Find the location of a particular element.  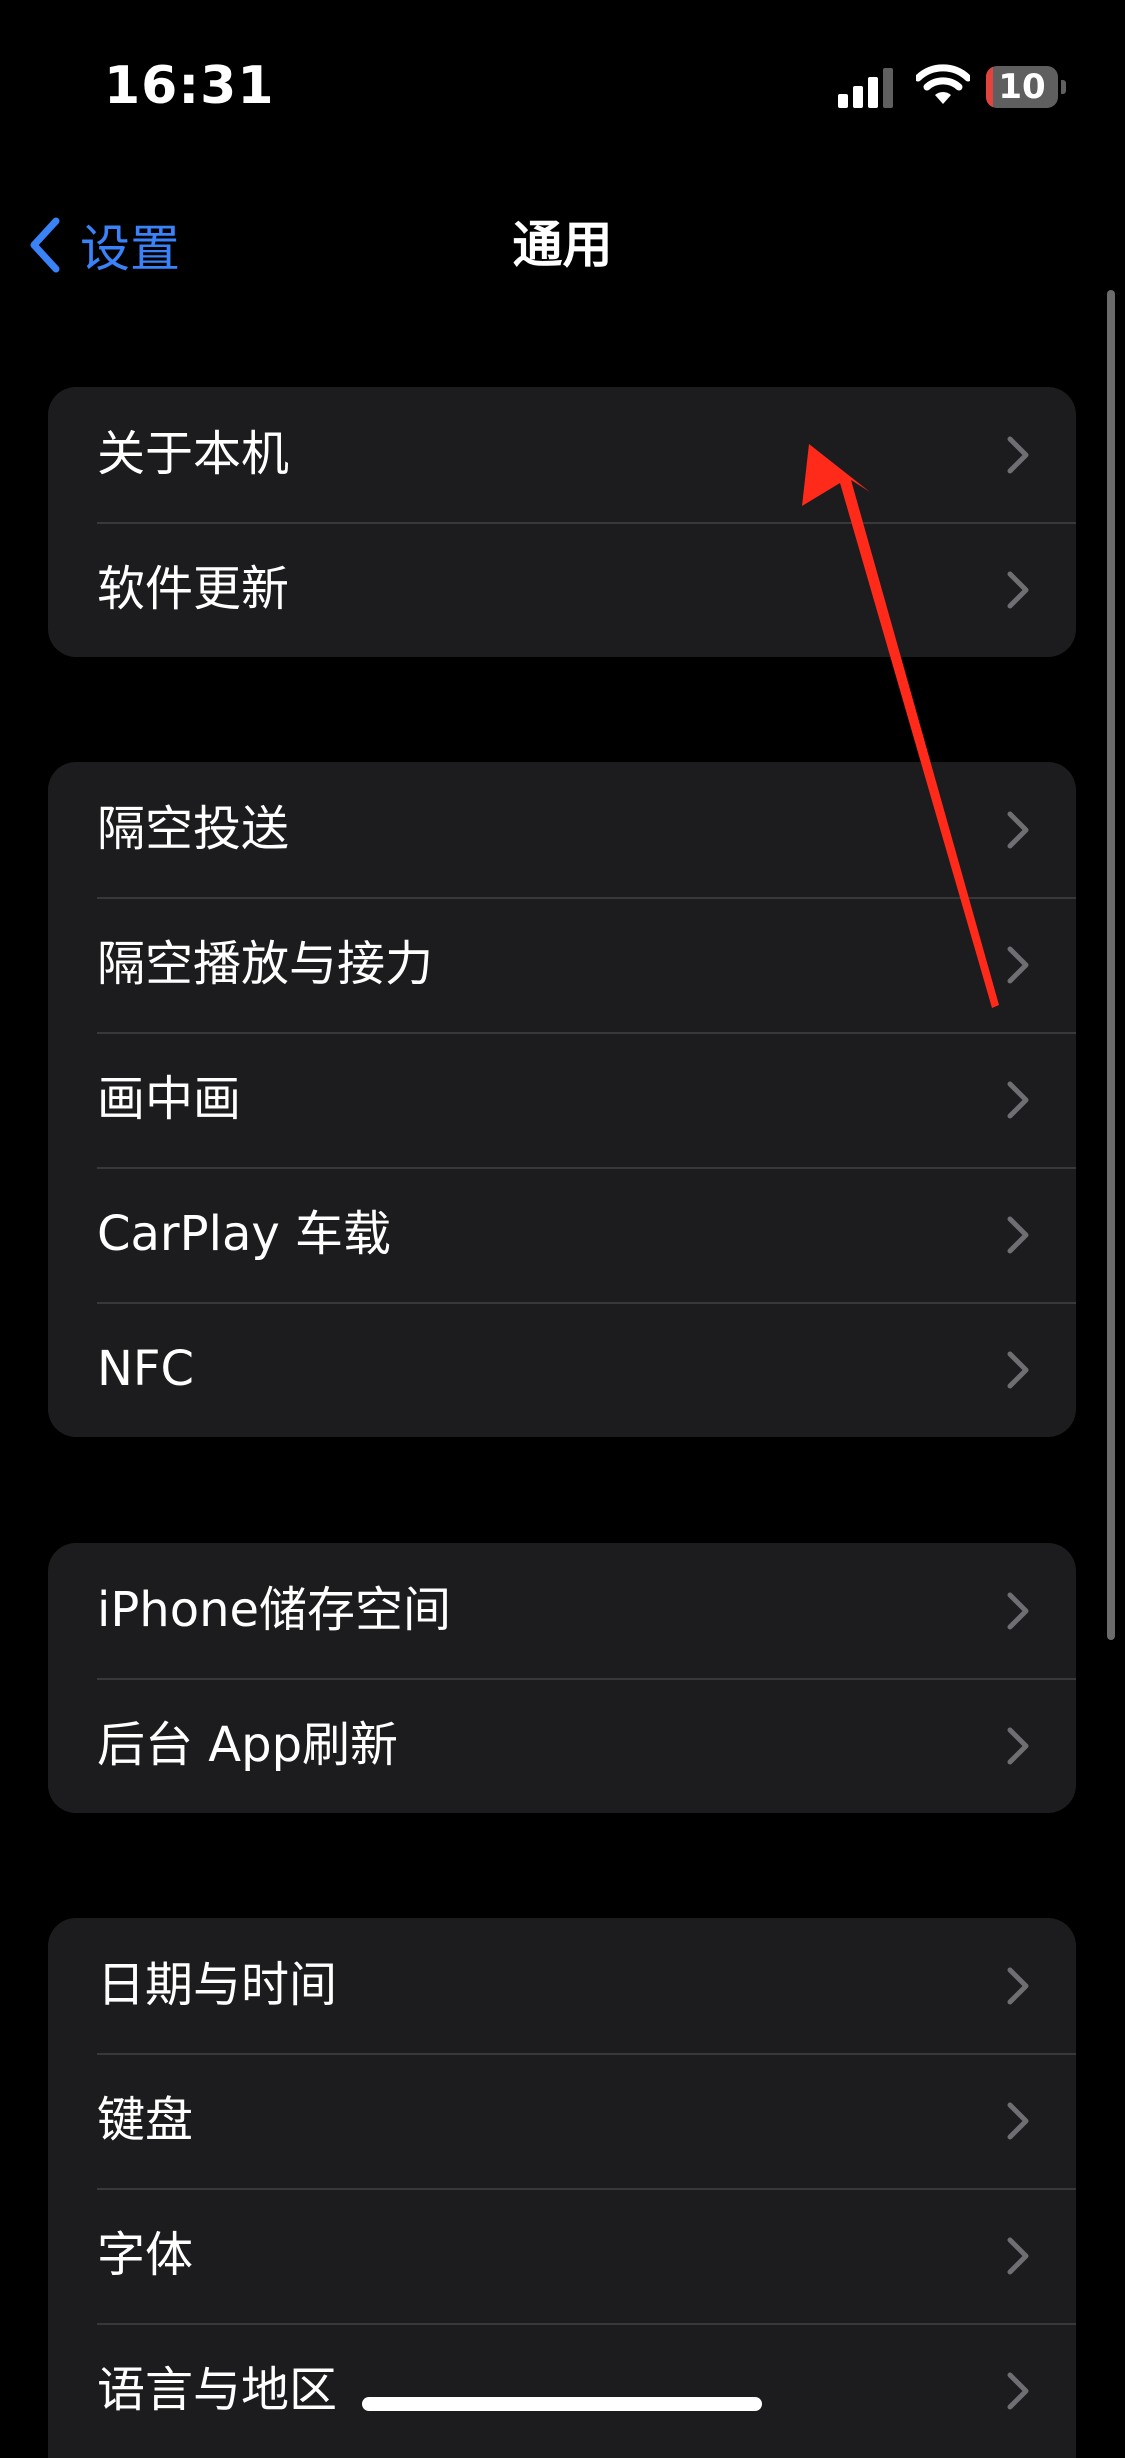

battery-indicator: 10 is located at coordinates (1026, 87).